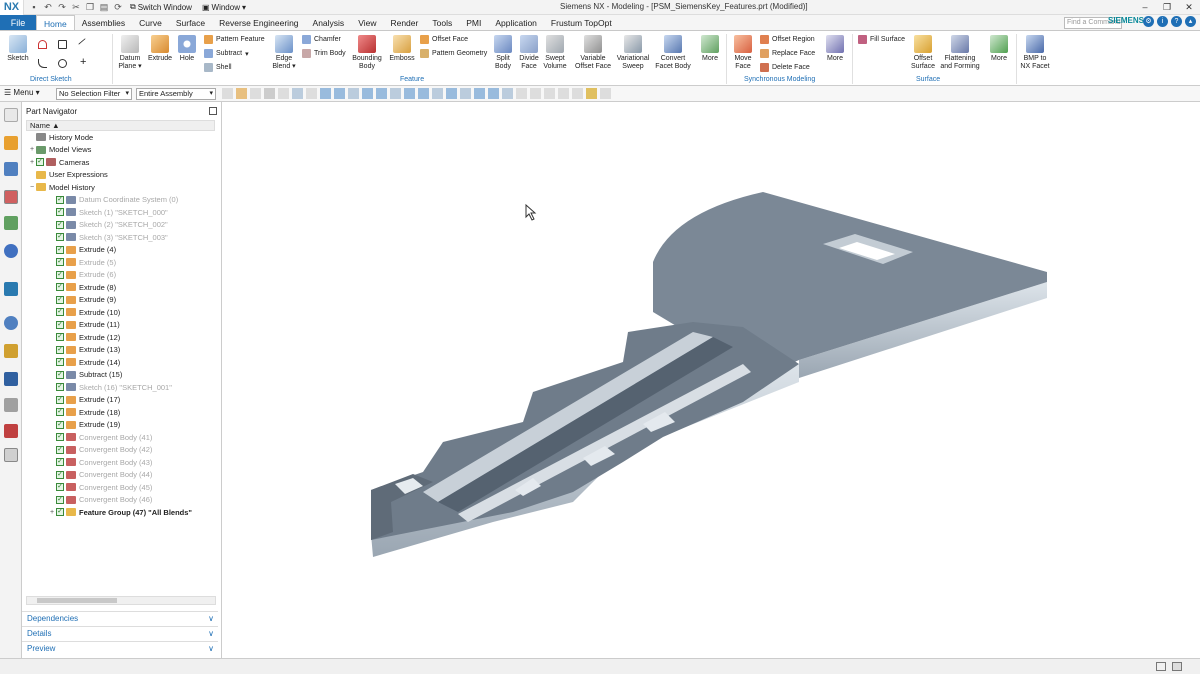  I want to click on curve-rule-icon, so click(311, 93).